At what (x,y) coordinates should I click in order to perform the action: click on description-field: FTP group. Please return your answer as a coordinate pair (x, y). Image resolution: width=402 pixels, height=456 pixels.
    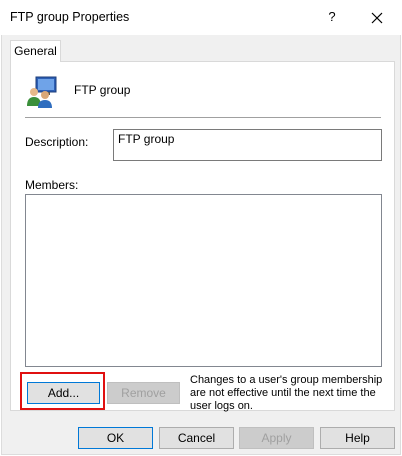
    Looking at the image, I should click on (247, 145).